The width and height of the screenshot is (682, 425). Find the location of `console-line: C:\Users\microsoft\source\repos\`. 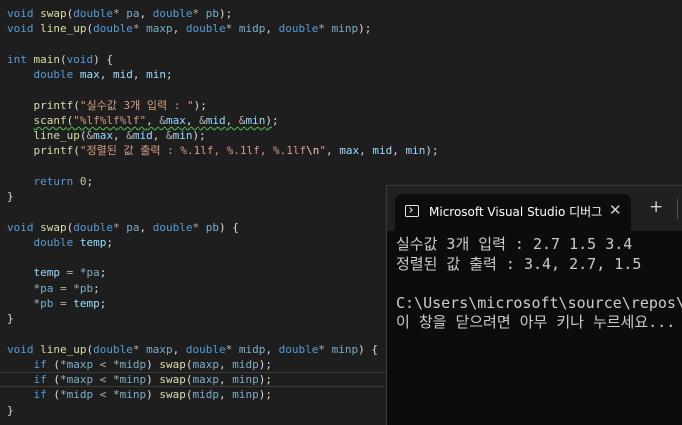

console-line: C:\Users\microsoft\source\repos\ is located at coordinates (539, 302).